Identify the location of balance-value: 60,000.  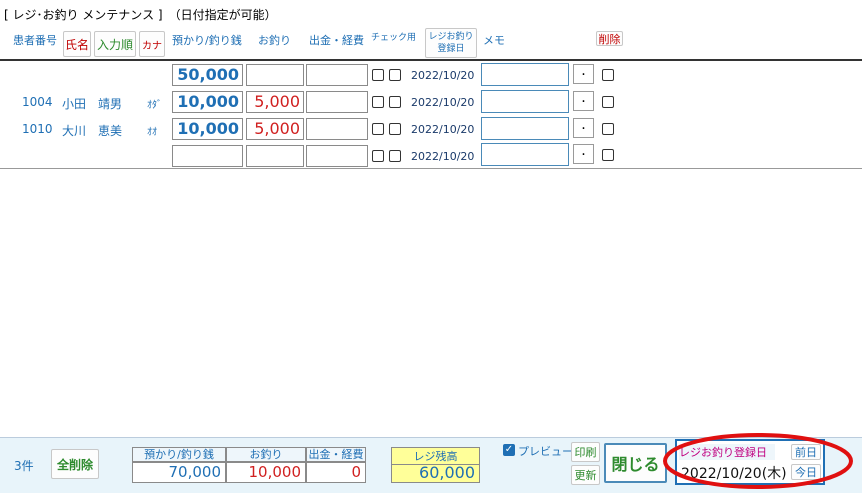
(447, 472).